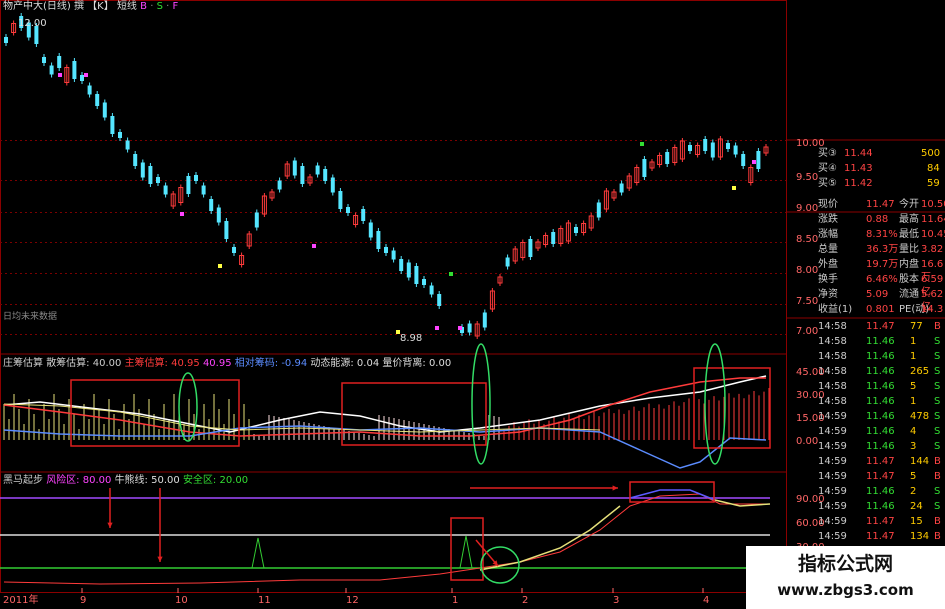  I want to click on tick-row: 14:58 11.46 1 S, so click(865, 341).